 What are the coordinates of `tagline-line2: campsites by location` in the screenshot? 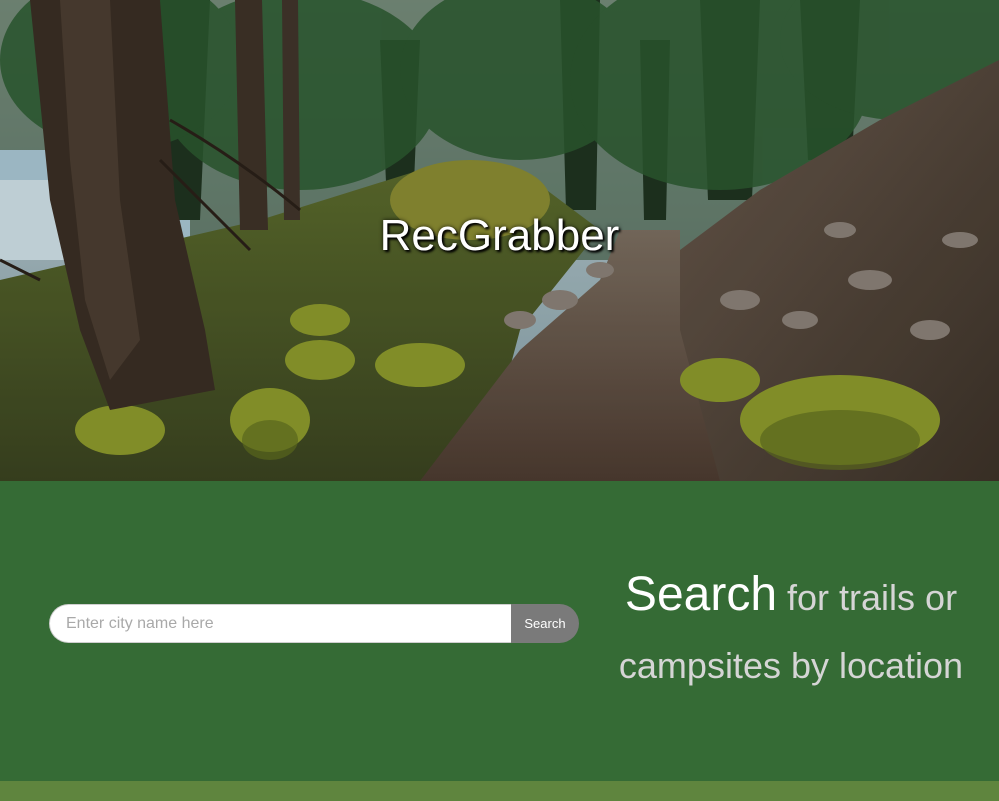 It's located at (791, 665).